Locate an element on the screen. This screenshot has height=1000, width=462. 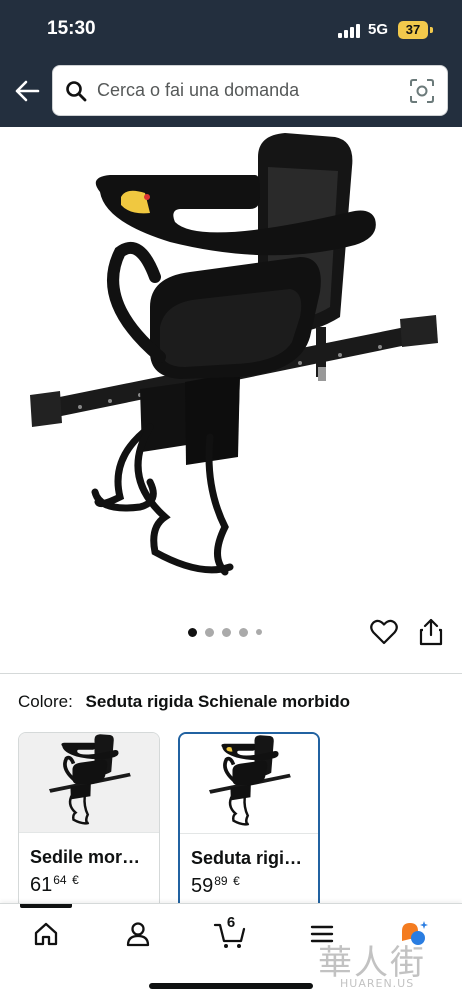
cart-count: 6 is located at coordinates (231, 922).